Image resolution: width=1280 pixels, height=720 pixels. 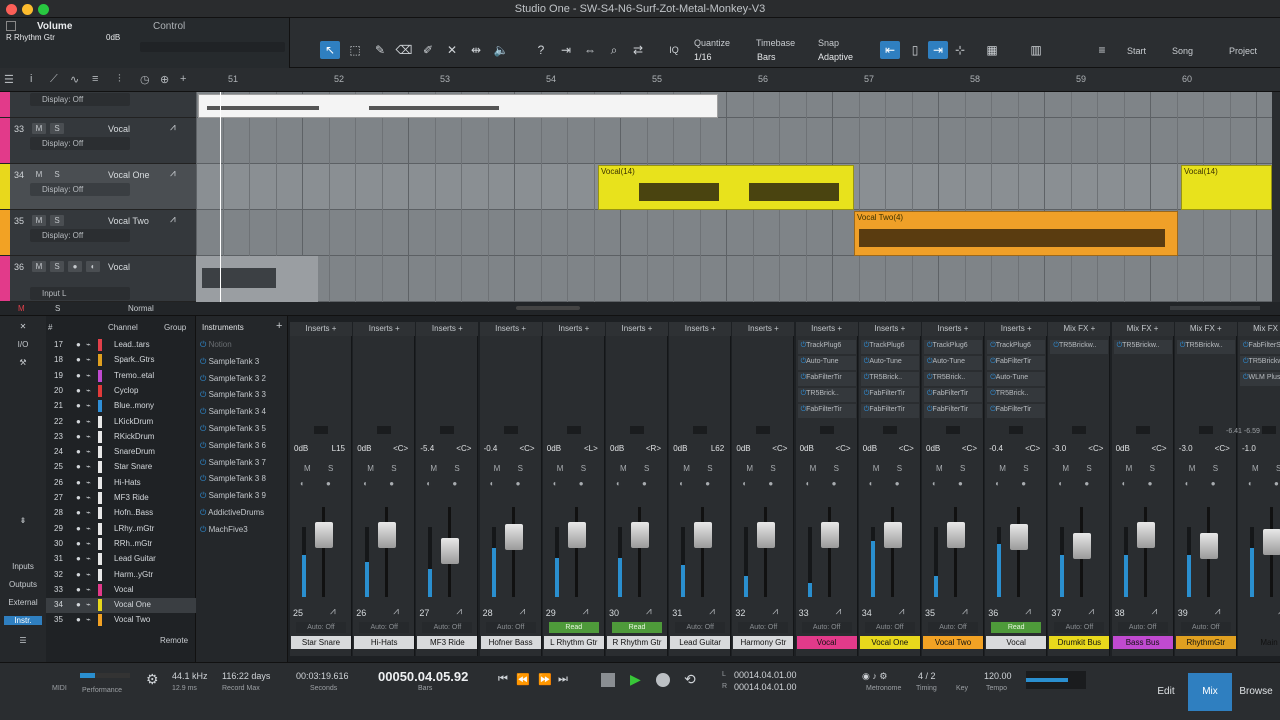 I want to click on channel-list-row: 17 ● ⌁ Lead..tars, so click(x=121, y=345).